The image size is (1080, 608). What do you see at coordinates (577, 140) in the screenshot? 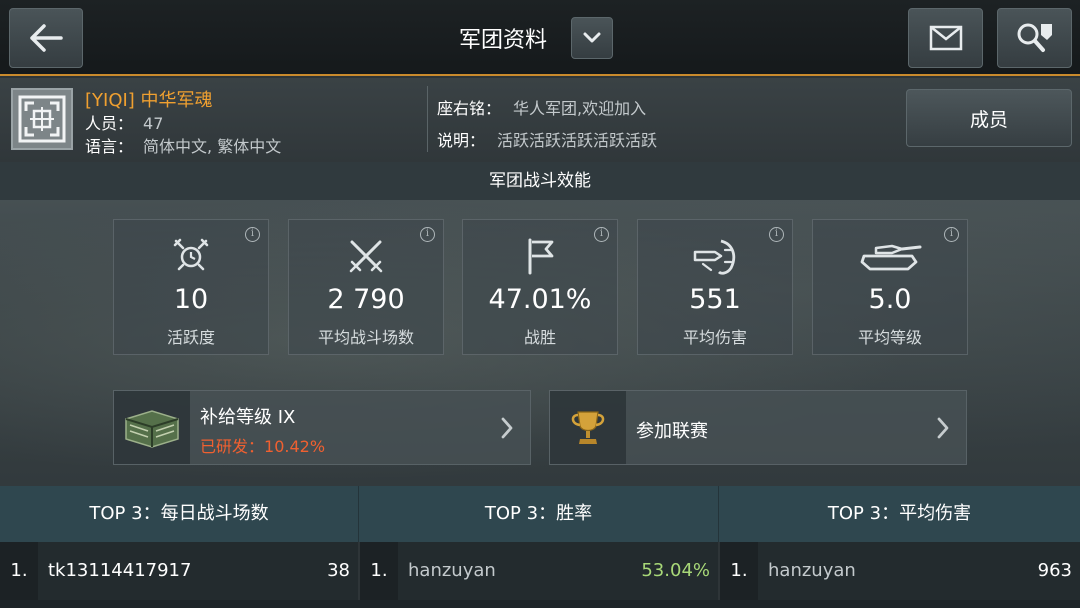
I see `description-value: 活跃活跃活跃活跃活跃` at bounding box center [577, 140].